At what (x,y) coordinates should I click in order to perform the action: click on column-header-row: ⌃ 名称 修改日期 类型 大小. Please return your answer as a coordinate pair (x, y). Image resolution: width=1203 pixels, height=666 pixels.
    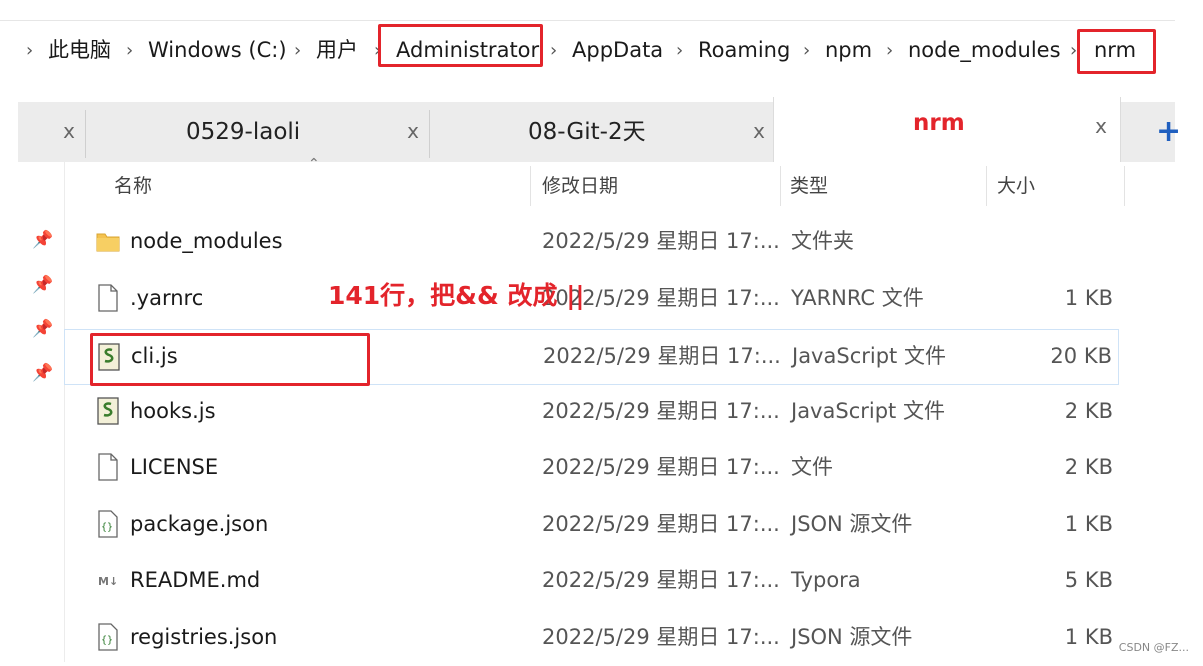
    Looking at the image, I should click on (594, 181).